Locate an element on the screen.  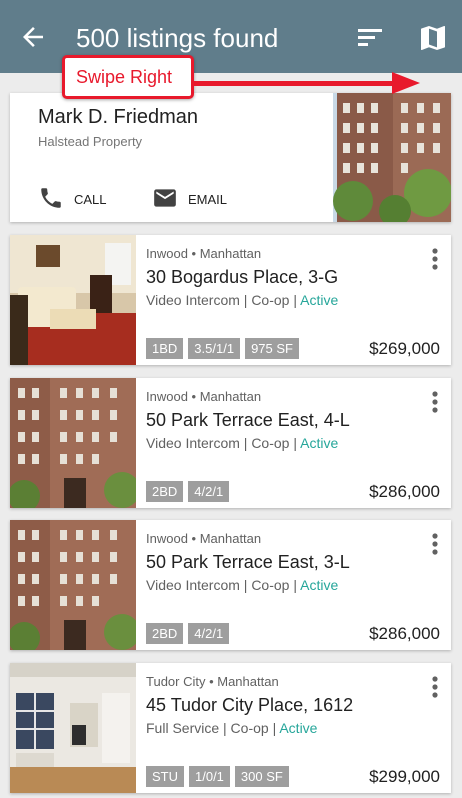
listing-features: Full Service | Co-op | Active is located at coordinates (231, 728).